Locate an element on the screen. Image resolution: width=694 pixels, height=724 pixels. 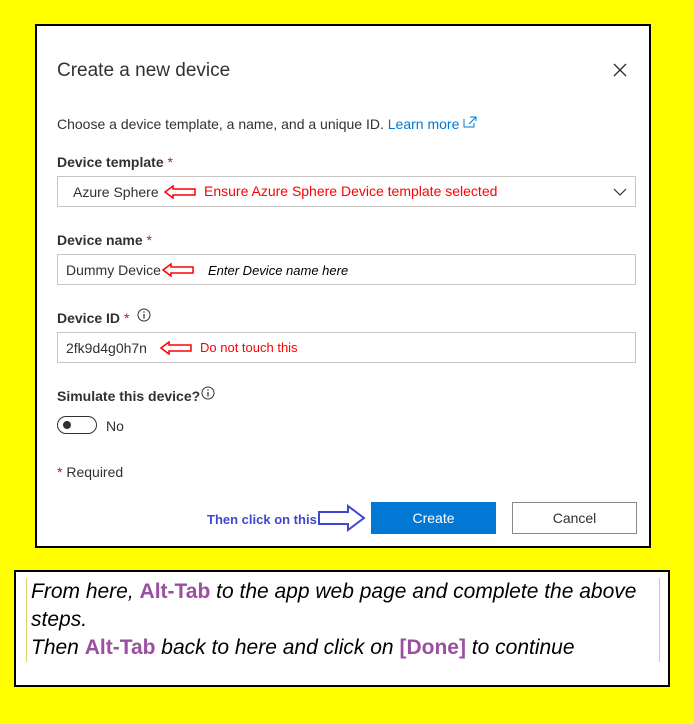
simulate-toggle is located at coordinates (77, 425).